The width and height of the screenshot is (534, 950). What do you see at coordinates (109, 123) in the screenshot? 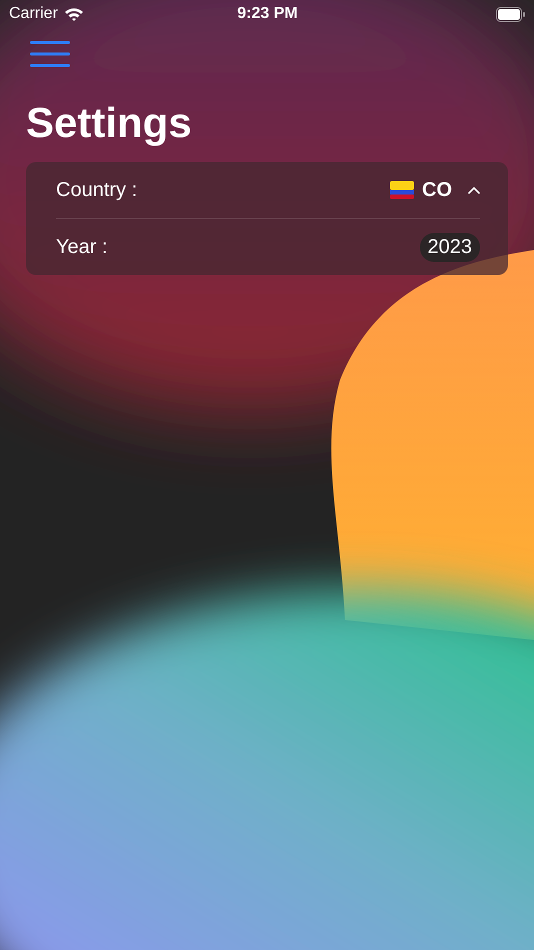
I see `page-title: Settings` at bounding box center [109, 123].